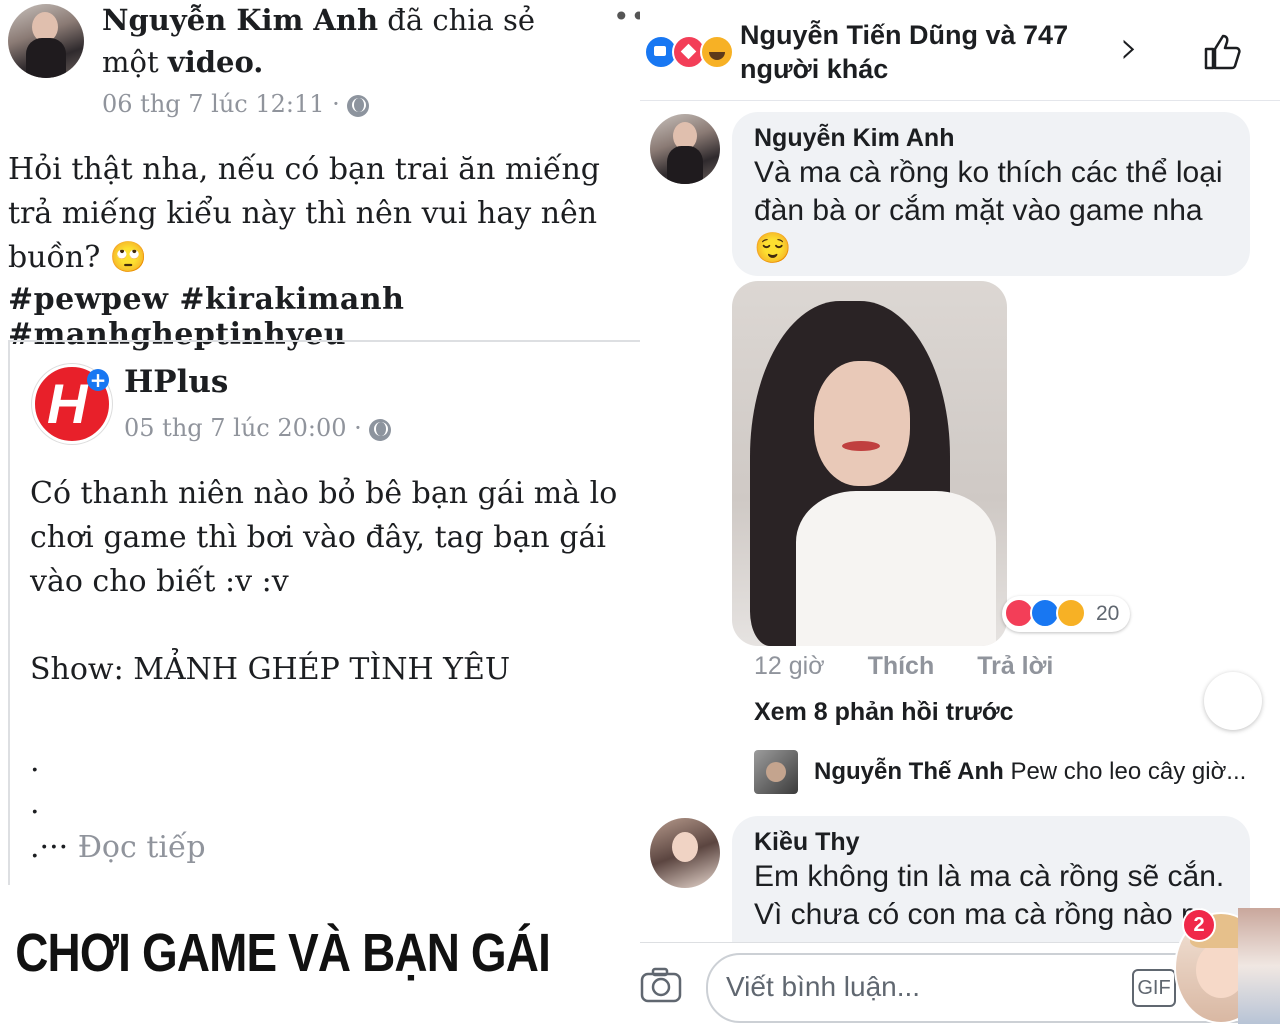 This screenshot has width=1280, height=1025. Describe the element at coordinates (988, 172) in the screenshot. I see `comment-text-line1: Và ma cà rồng ko thích các thể loại` at that location.